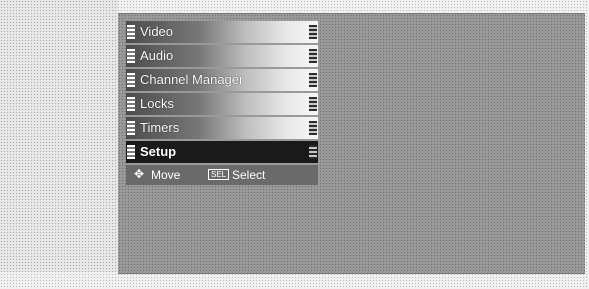 This screenshot has height=289, width=589. I want to click on menu-item-label: Timers, so click(160, 127).